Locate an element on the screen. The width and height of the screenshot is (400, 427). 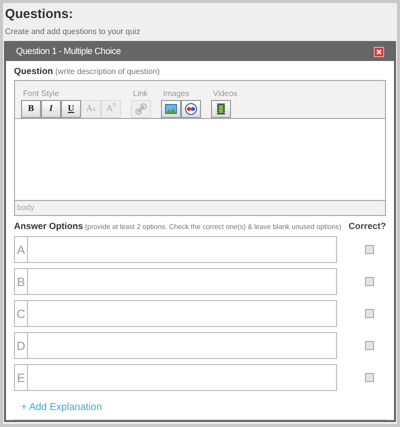
video-button is located at coordinates (221, 109).